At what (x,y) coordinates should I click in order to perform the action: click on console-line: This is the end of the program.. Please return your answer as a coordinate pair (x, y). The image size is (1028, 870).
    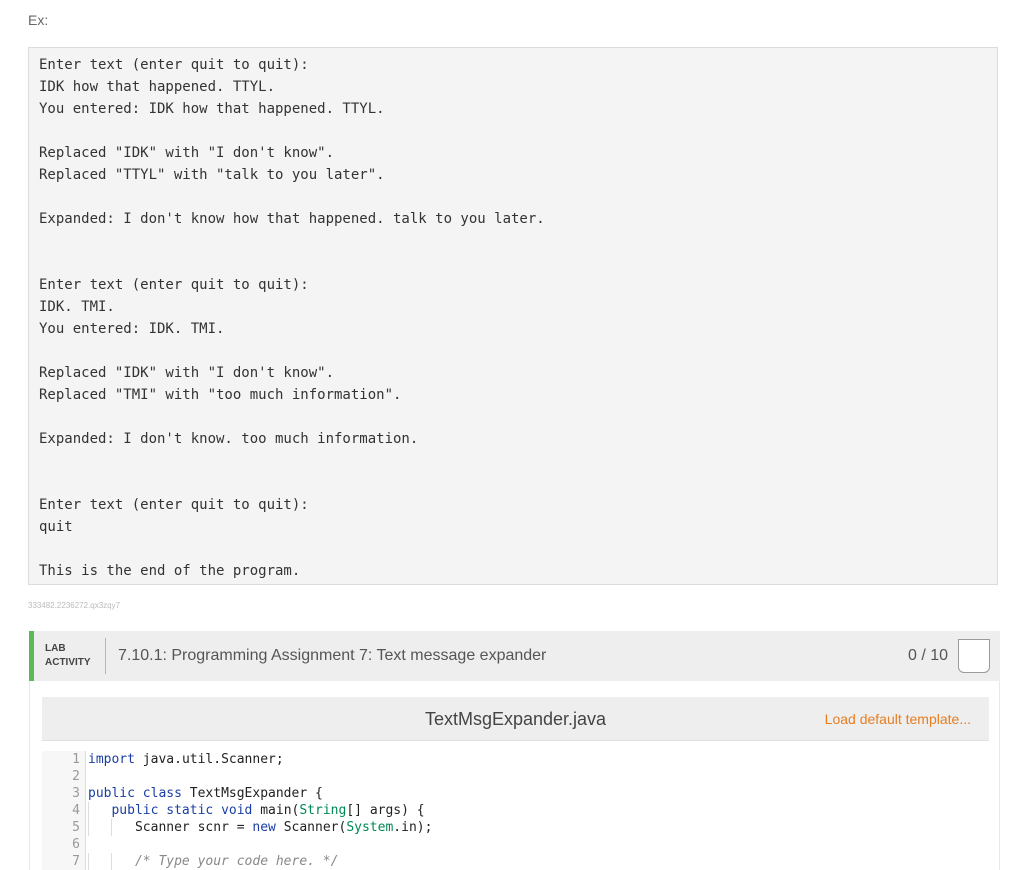
    Looking at the image, I should click on (170, 571).